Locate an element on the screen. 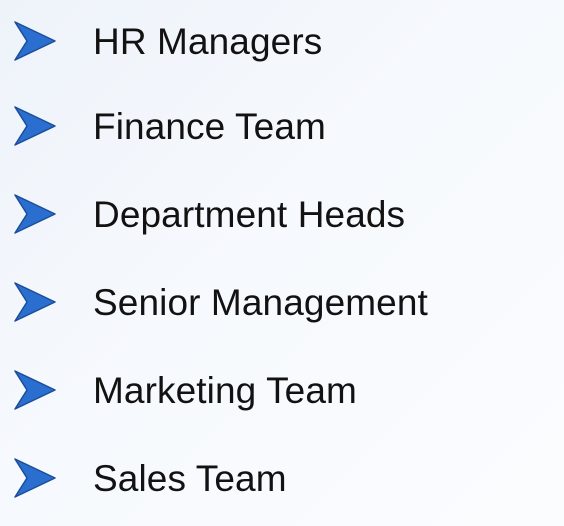  list-item-label: Senior Management is located at coordinates (260, 302).